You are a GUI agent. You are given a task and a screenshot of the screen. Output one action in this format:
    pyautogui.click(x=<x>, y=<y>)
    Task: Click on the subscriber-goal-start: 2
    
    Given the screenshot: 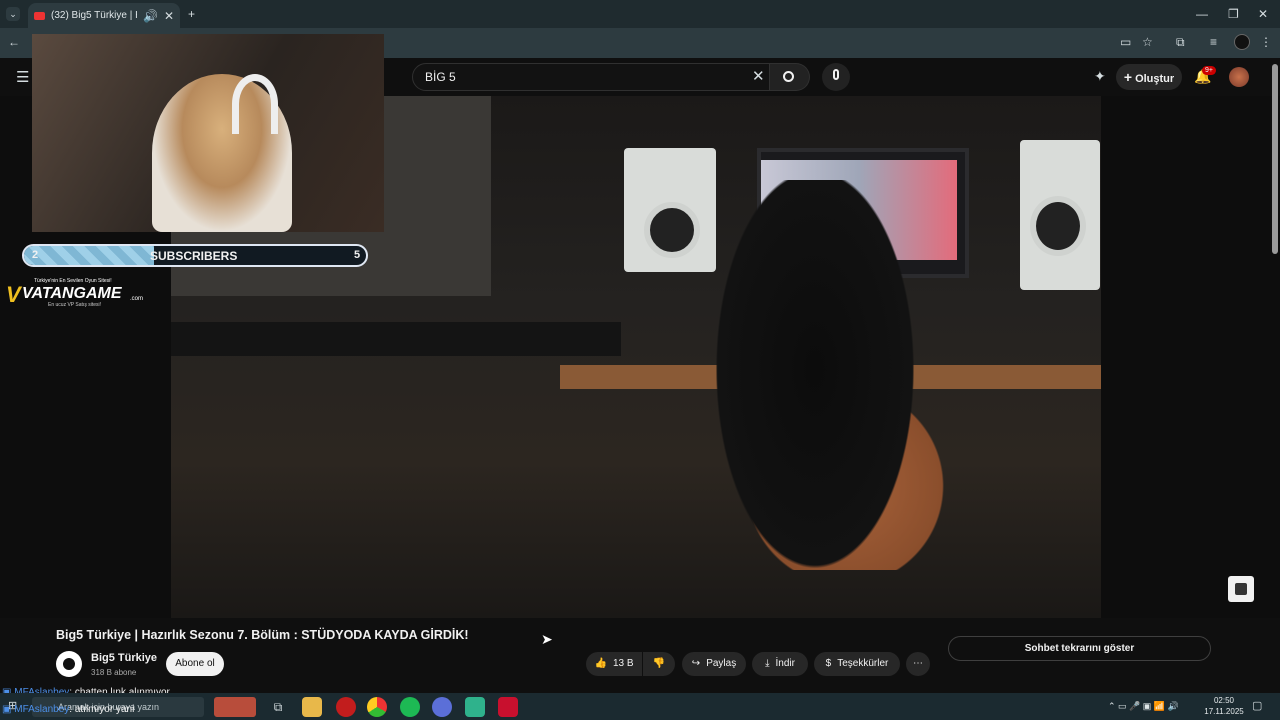 What is the action you would take?
    pyautogui.click(x=35, y=255)
    